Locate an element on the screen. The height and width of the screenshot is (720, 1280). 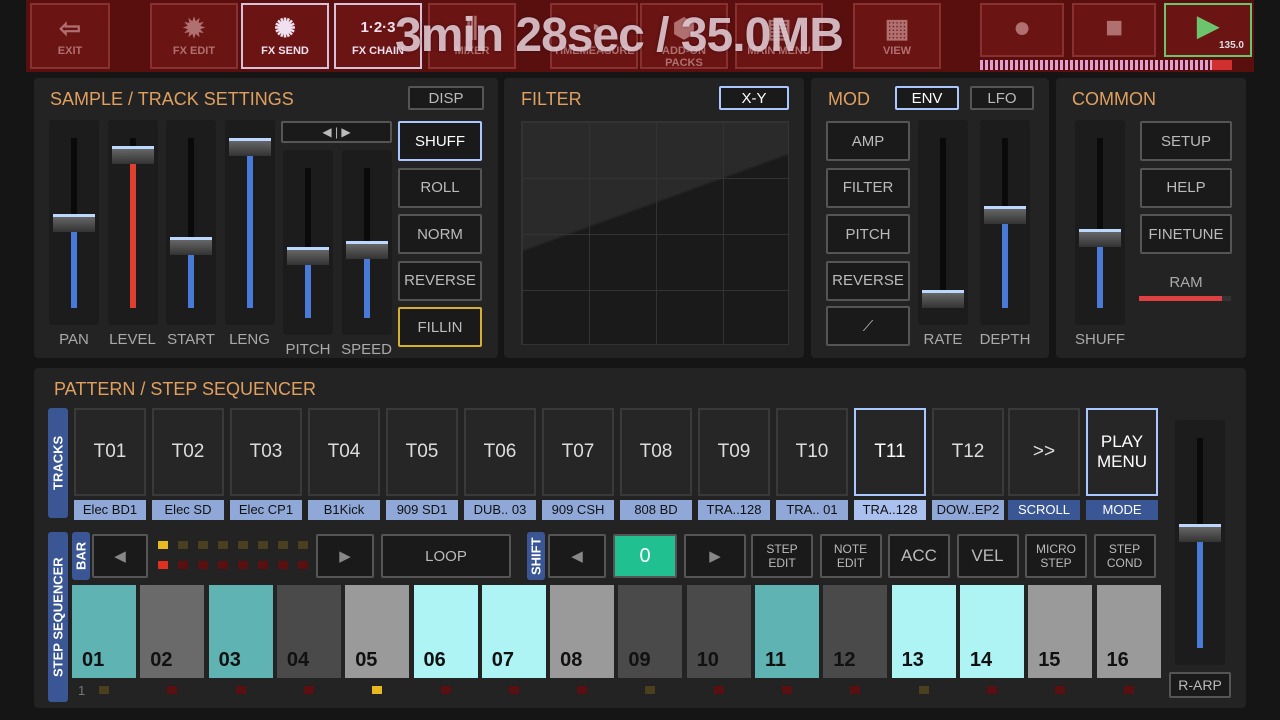
step-button-03: 03 is located at coordinates (240, 631).